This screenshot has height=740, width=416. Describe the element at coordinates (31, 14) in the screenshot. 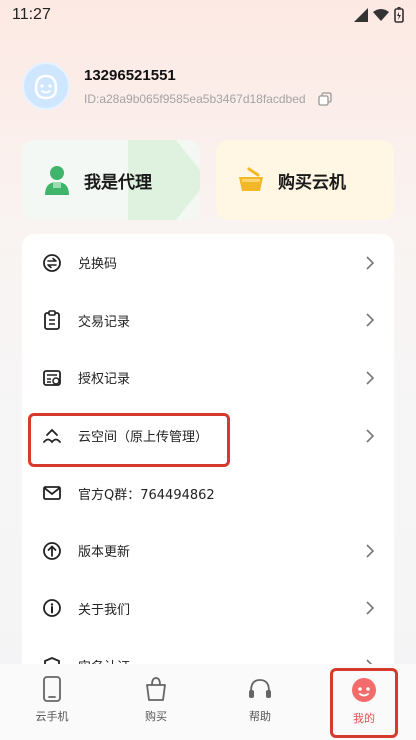

I see `status-time: 11:27` at that location.